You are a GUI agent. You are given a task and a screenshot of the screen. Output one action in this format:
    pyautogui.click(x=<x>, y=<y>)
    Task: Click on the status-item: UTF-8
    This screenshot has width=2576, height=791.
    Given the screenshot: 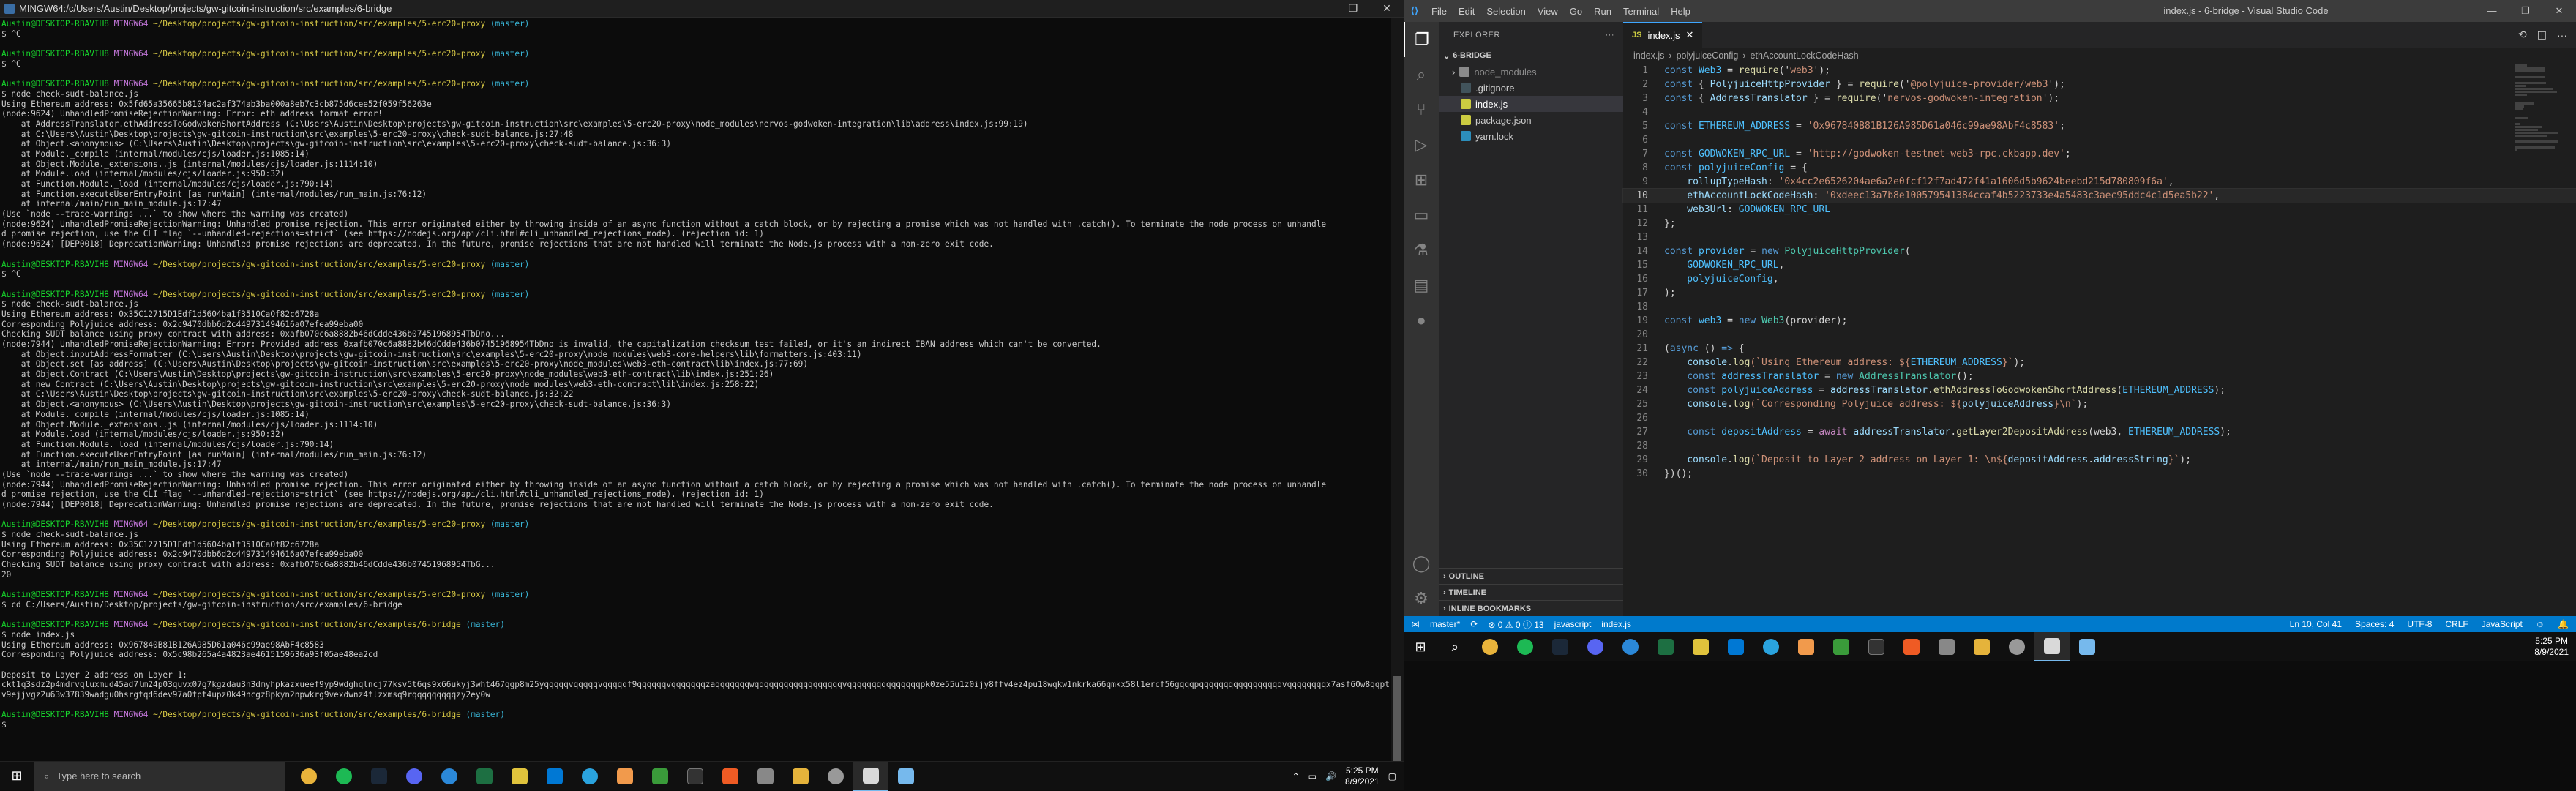 What is the action you would take?
    pyautogui.click(x=2419, y=624)
    